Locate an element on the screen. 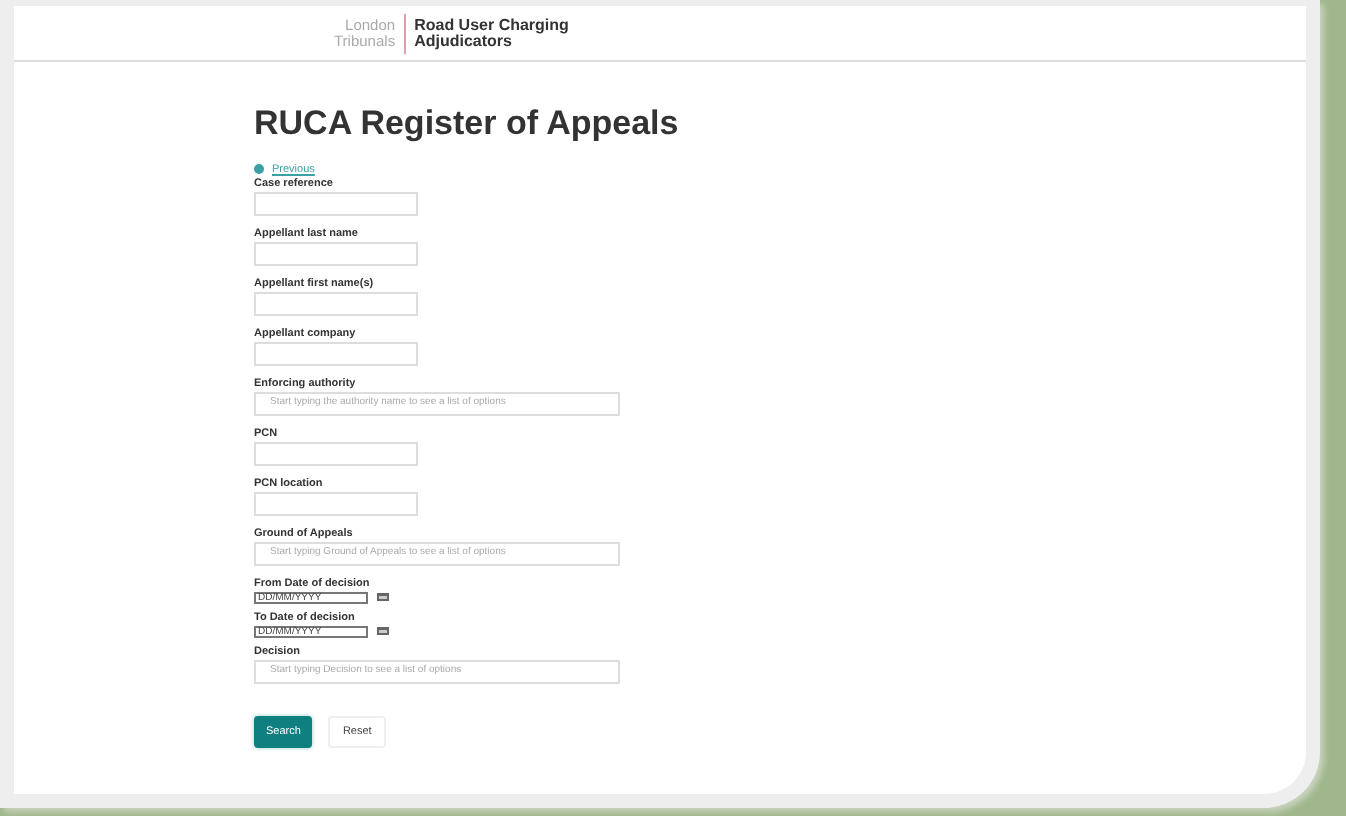 This screenshot has height=816, width=1346. logo-text: Adjudicators is located at coordinates (463, 41).